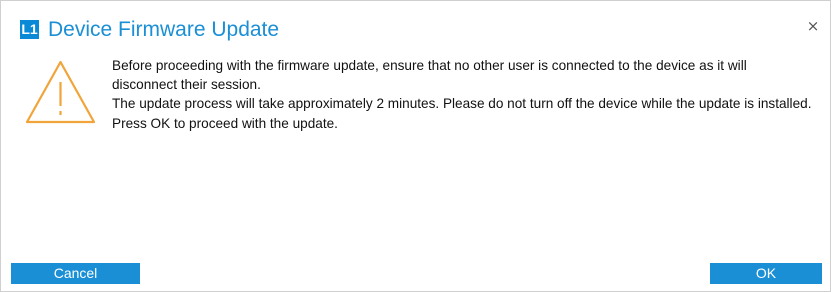 The width and height of the screenshot is (831, 292). Describe the element at coordinates (29, 29) in the screenshot. I see `logo-icon: L1` at that location.